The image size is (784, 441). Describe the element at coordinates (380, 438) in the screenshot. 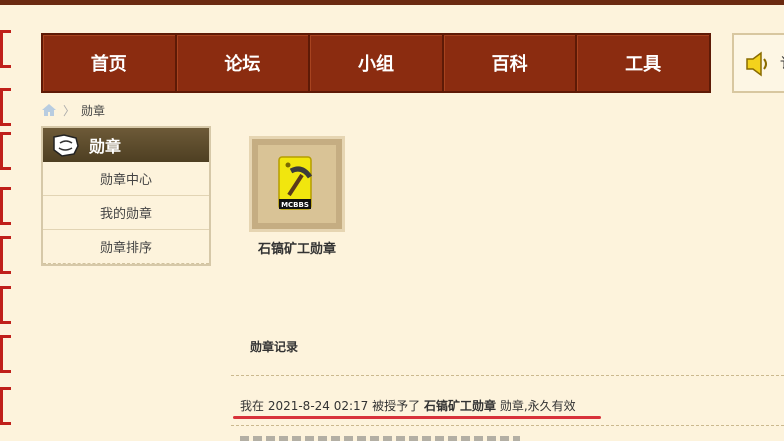

I see `cutoff-row` at that location.